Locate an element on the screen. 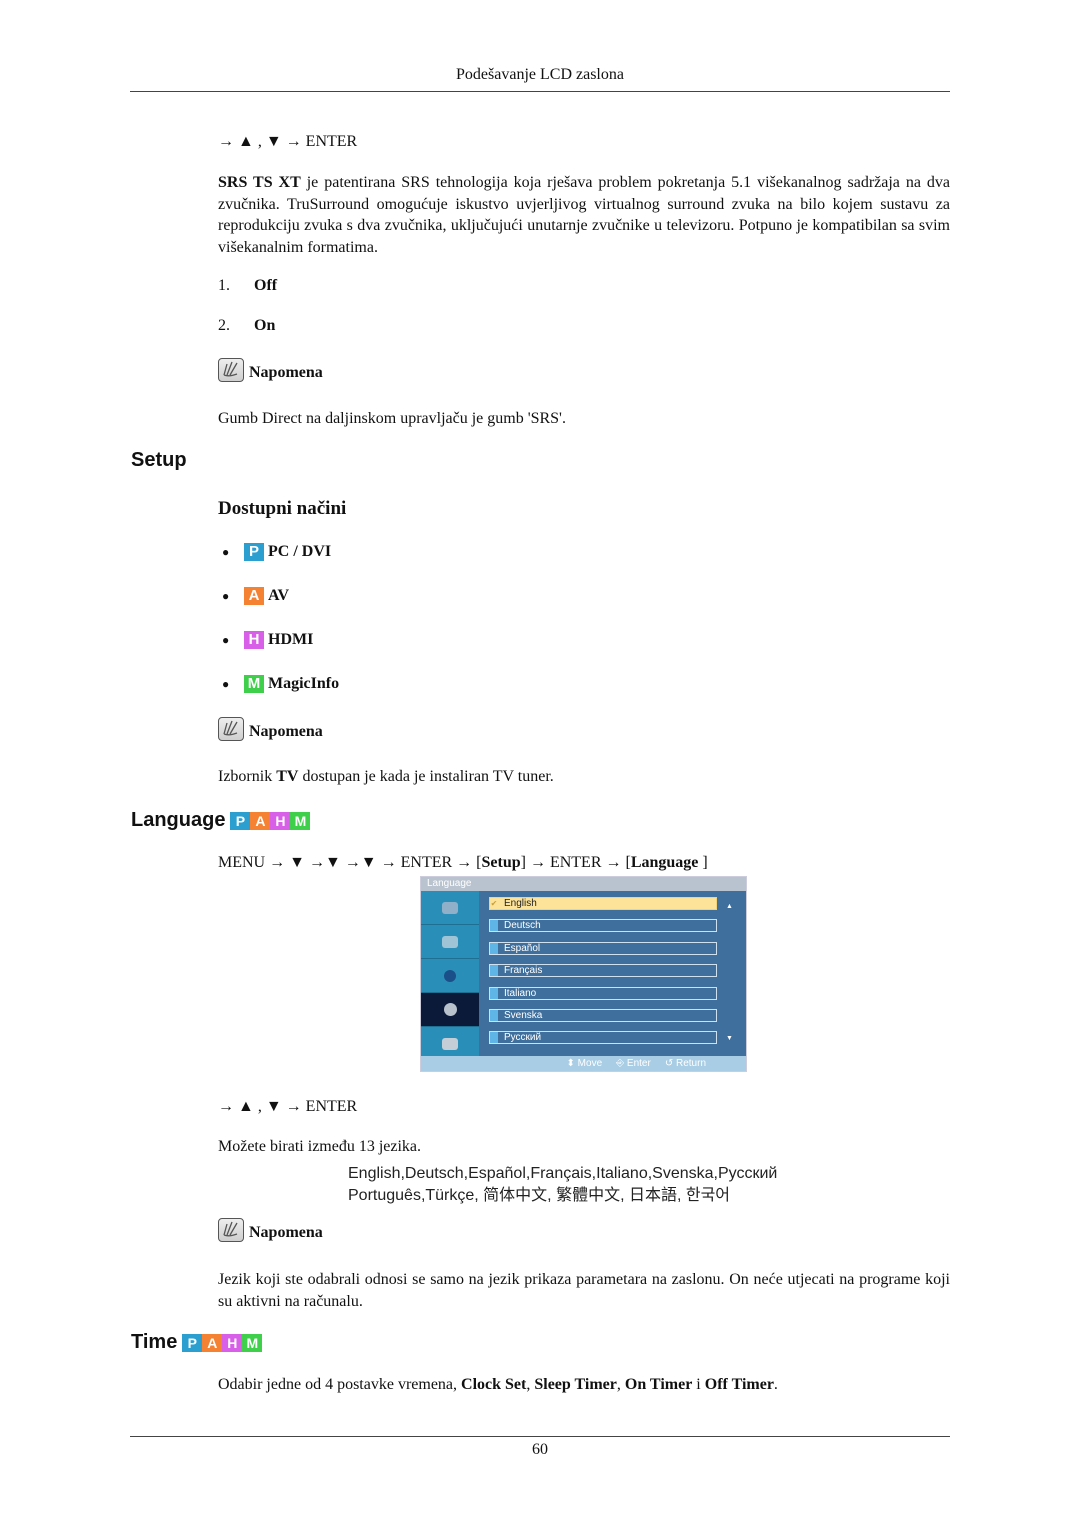 The height and width of the screenshot is (1527, 1080). osd-item-label: English is located at coordinates (520, 903).